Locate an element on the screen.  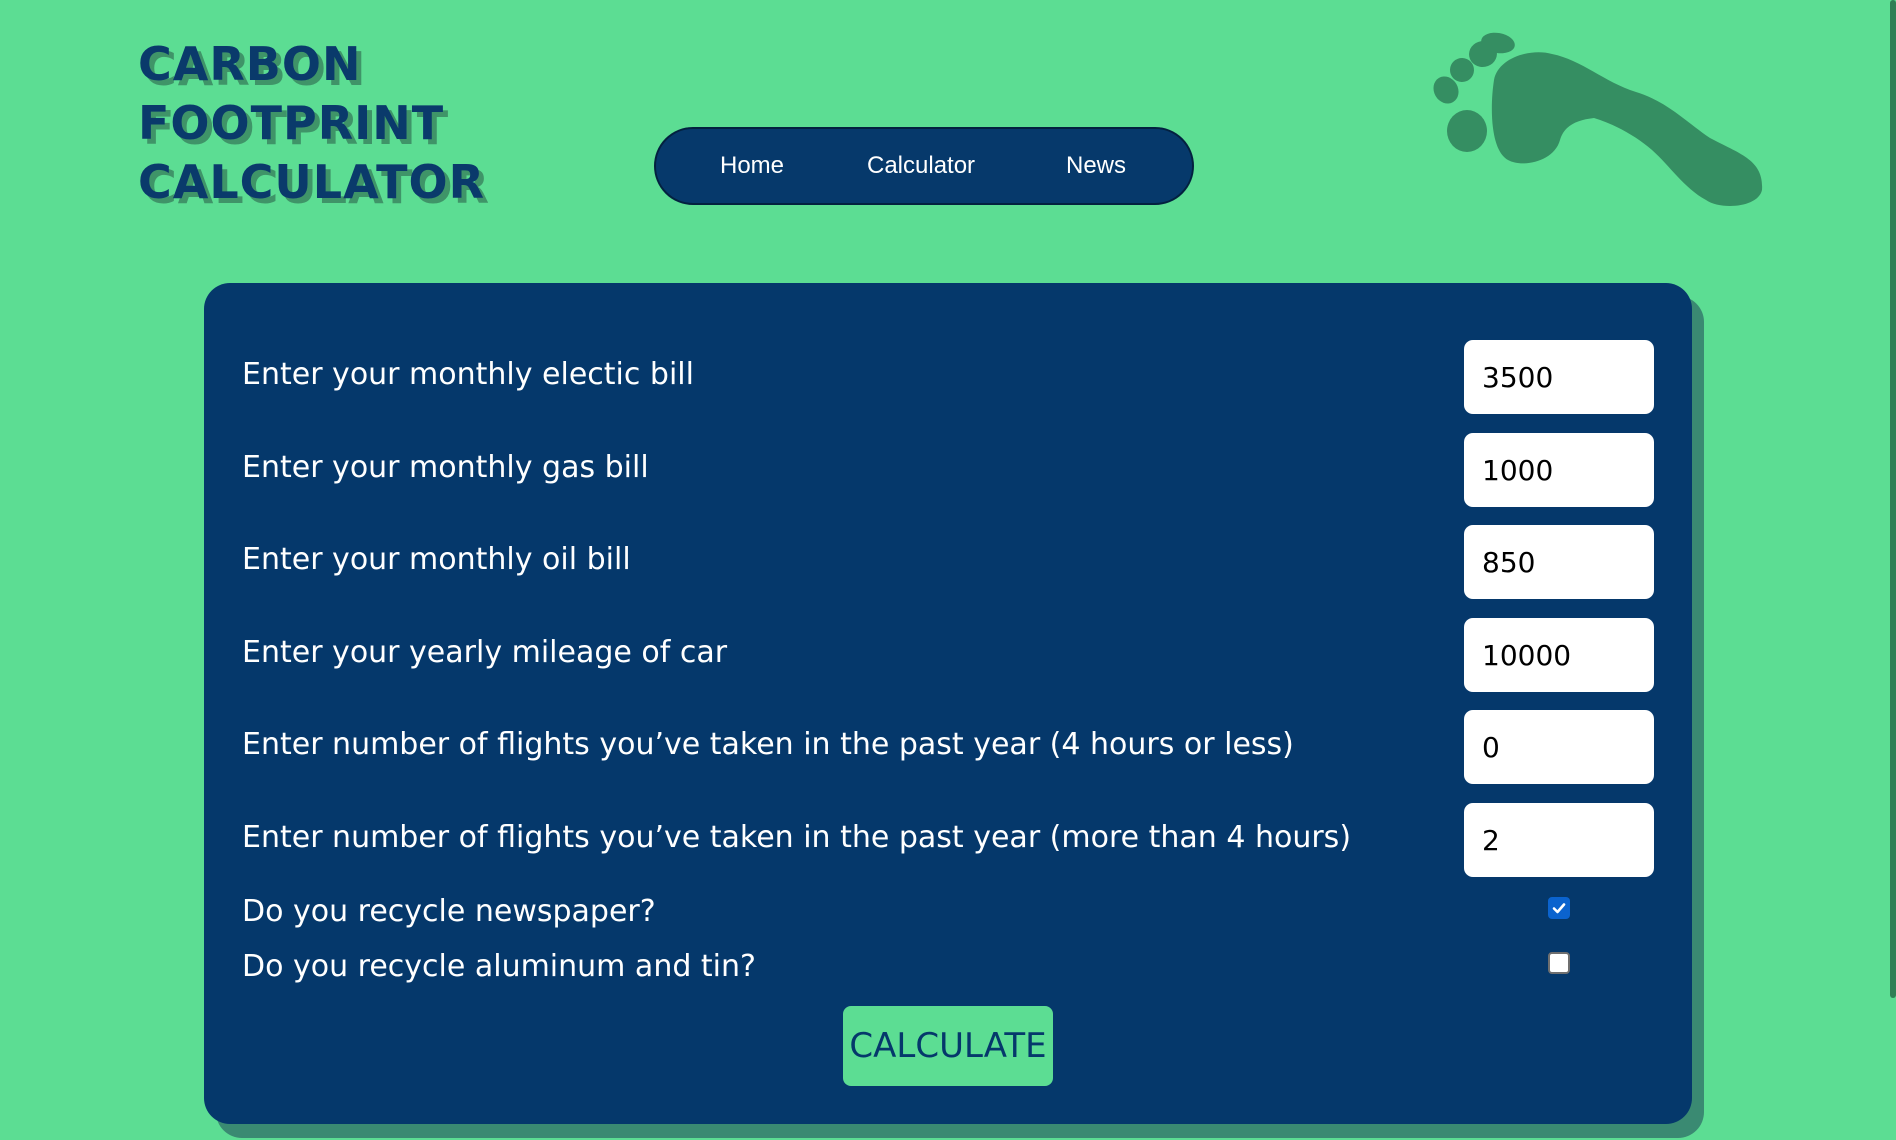
short-flights-input is located at coordinates (1559, 747).